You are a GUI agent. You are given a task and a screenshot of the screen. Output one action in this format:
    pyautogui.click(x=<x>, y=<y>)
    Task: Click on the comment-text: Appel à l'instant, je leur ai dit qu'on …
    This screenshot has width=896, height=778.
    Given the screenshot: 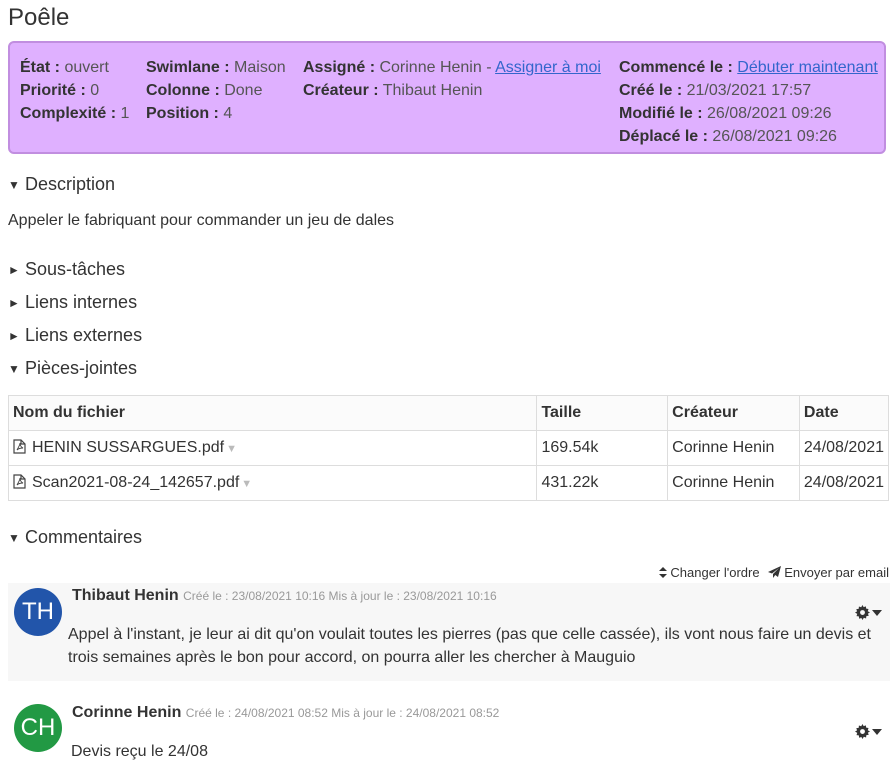 What is the action you would take?
    pyautogui.click(x=469, y=646)
    